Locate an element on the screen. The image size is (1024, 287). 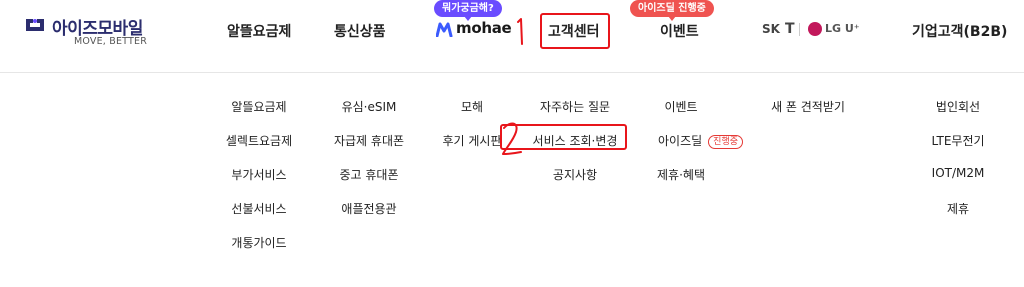
menu-izdeal: 아이즈딜 진행중 is located at coordinates (701, 140).